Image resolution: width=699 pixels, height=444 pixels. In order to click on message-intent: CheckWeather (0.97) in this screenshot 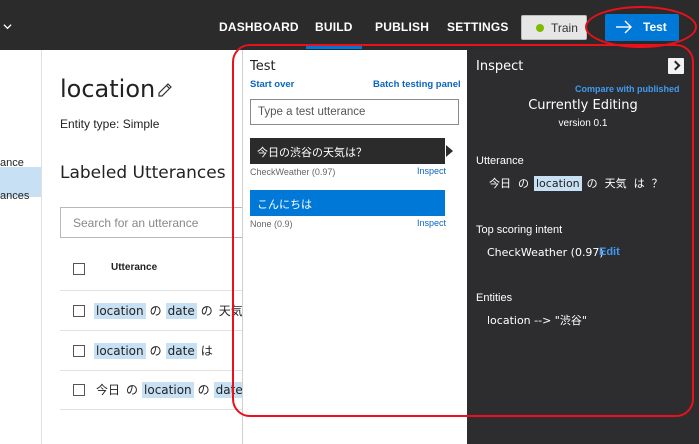, I will do `click(293, 172)`.